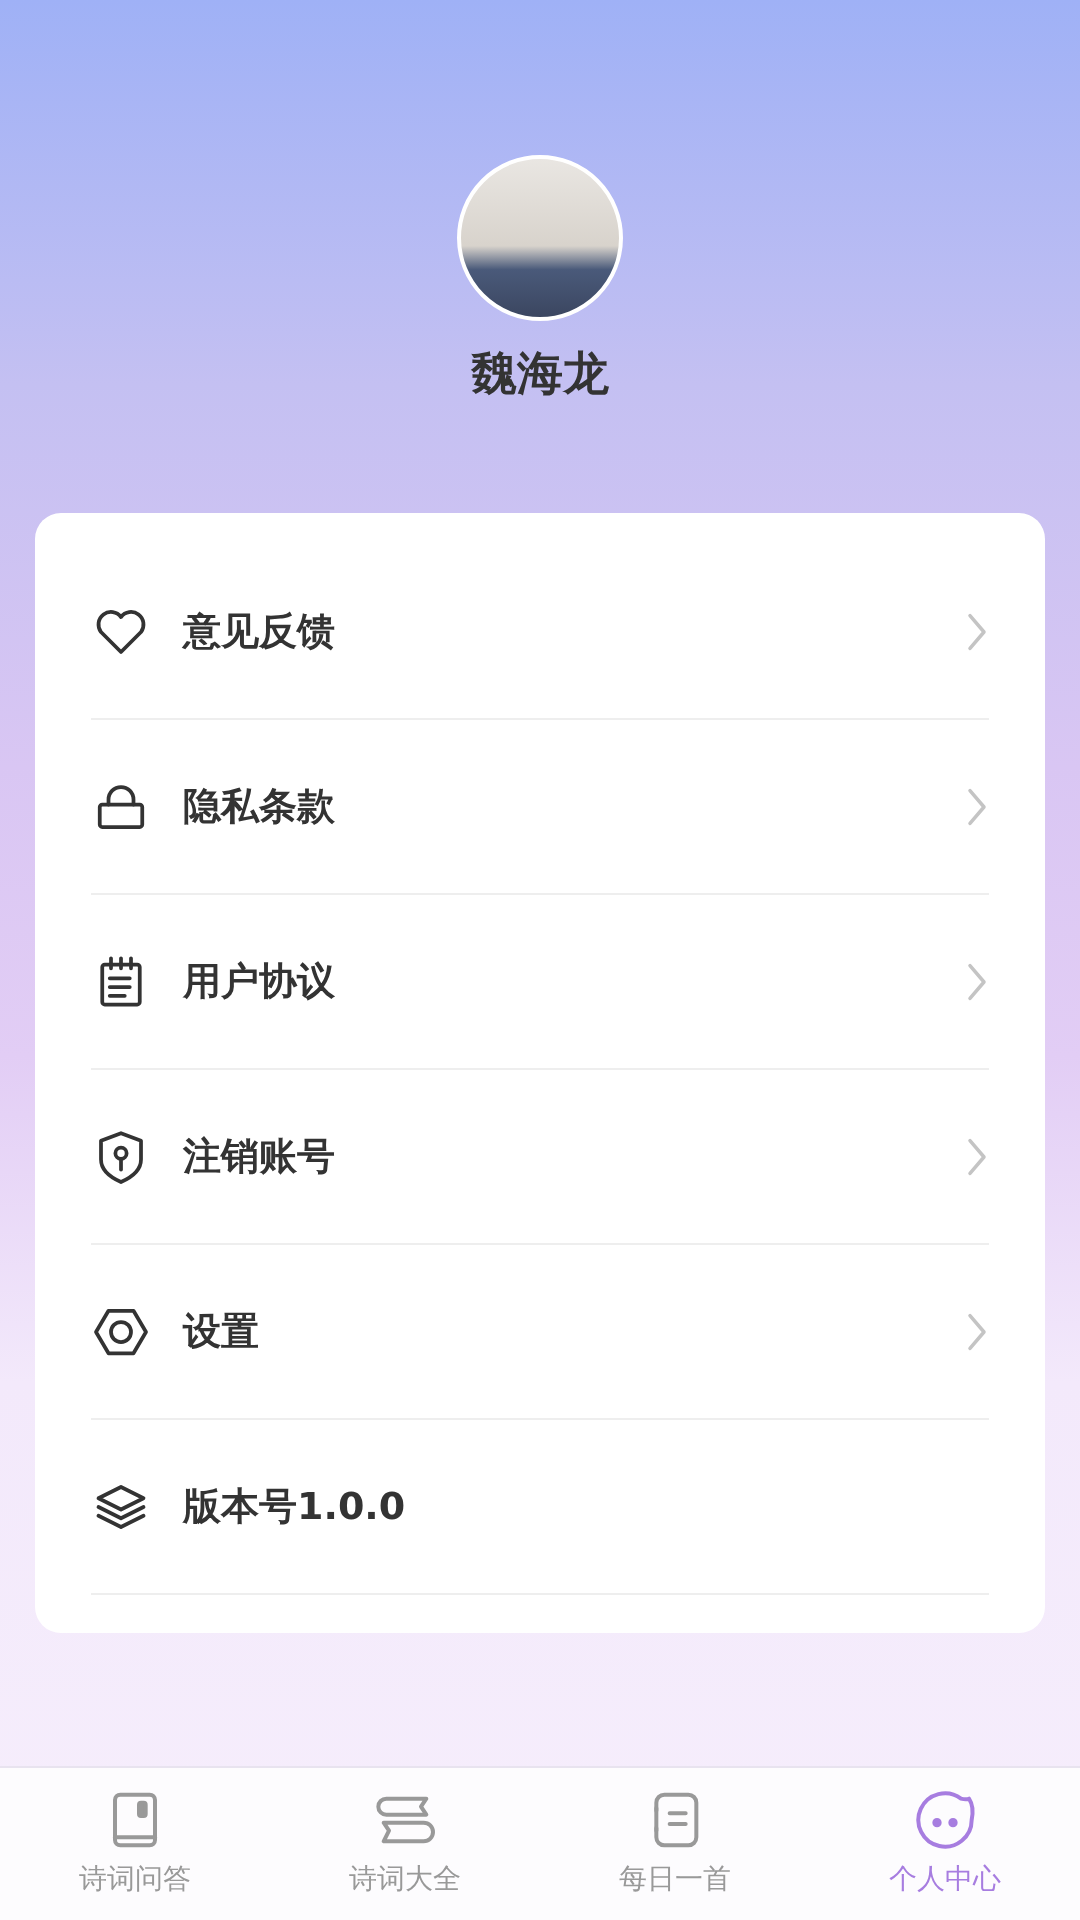 The image size is (1080, 1920). Describe the element at coordinates (540, 807) in the screenshot. I see `menu-item: 隐私条款` at that location.